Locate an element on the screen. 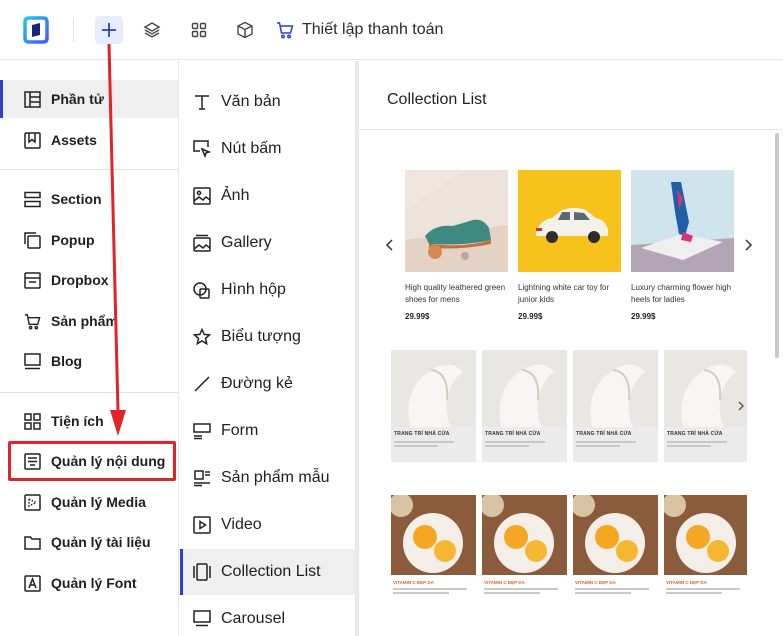 This screenshot has width=783, height=636. sidebar-item-blog: Blog is located at coordinates (89, 361).